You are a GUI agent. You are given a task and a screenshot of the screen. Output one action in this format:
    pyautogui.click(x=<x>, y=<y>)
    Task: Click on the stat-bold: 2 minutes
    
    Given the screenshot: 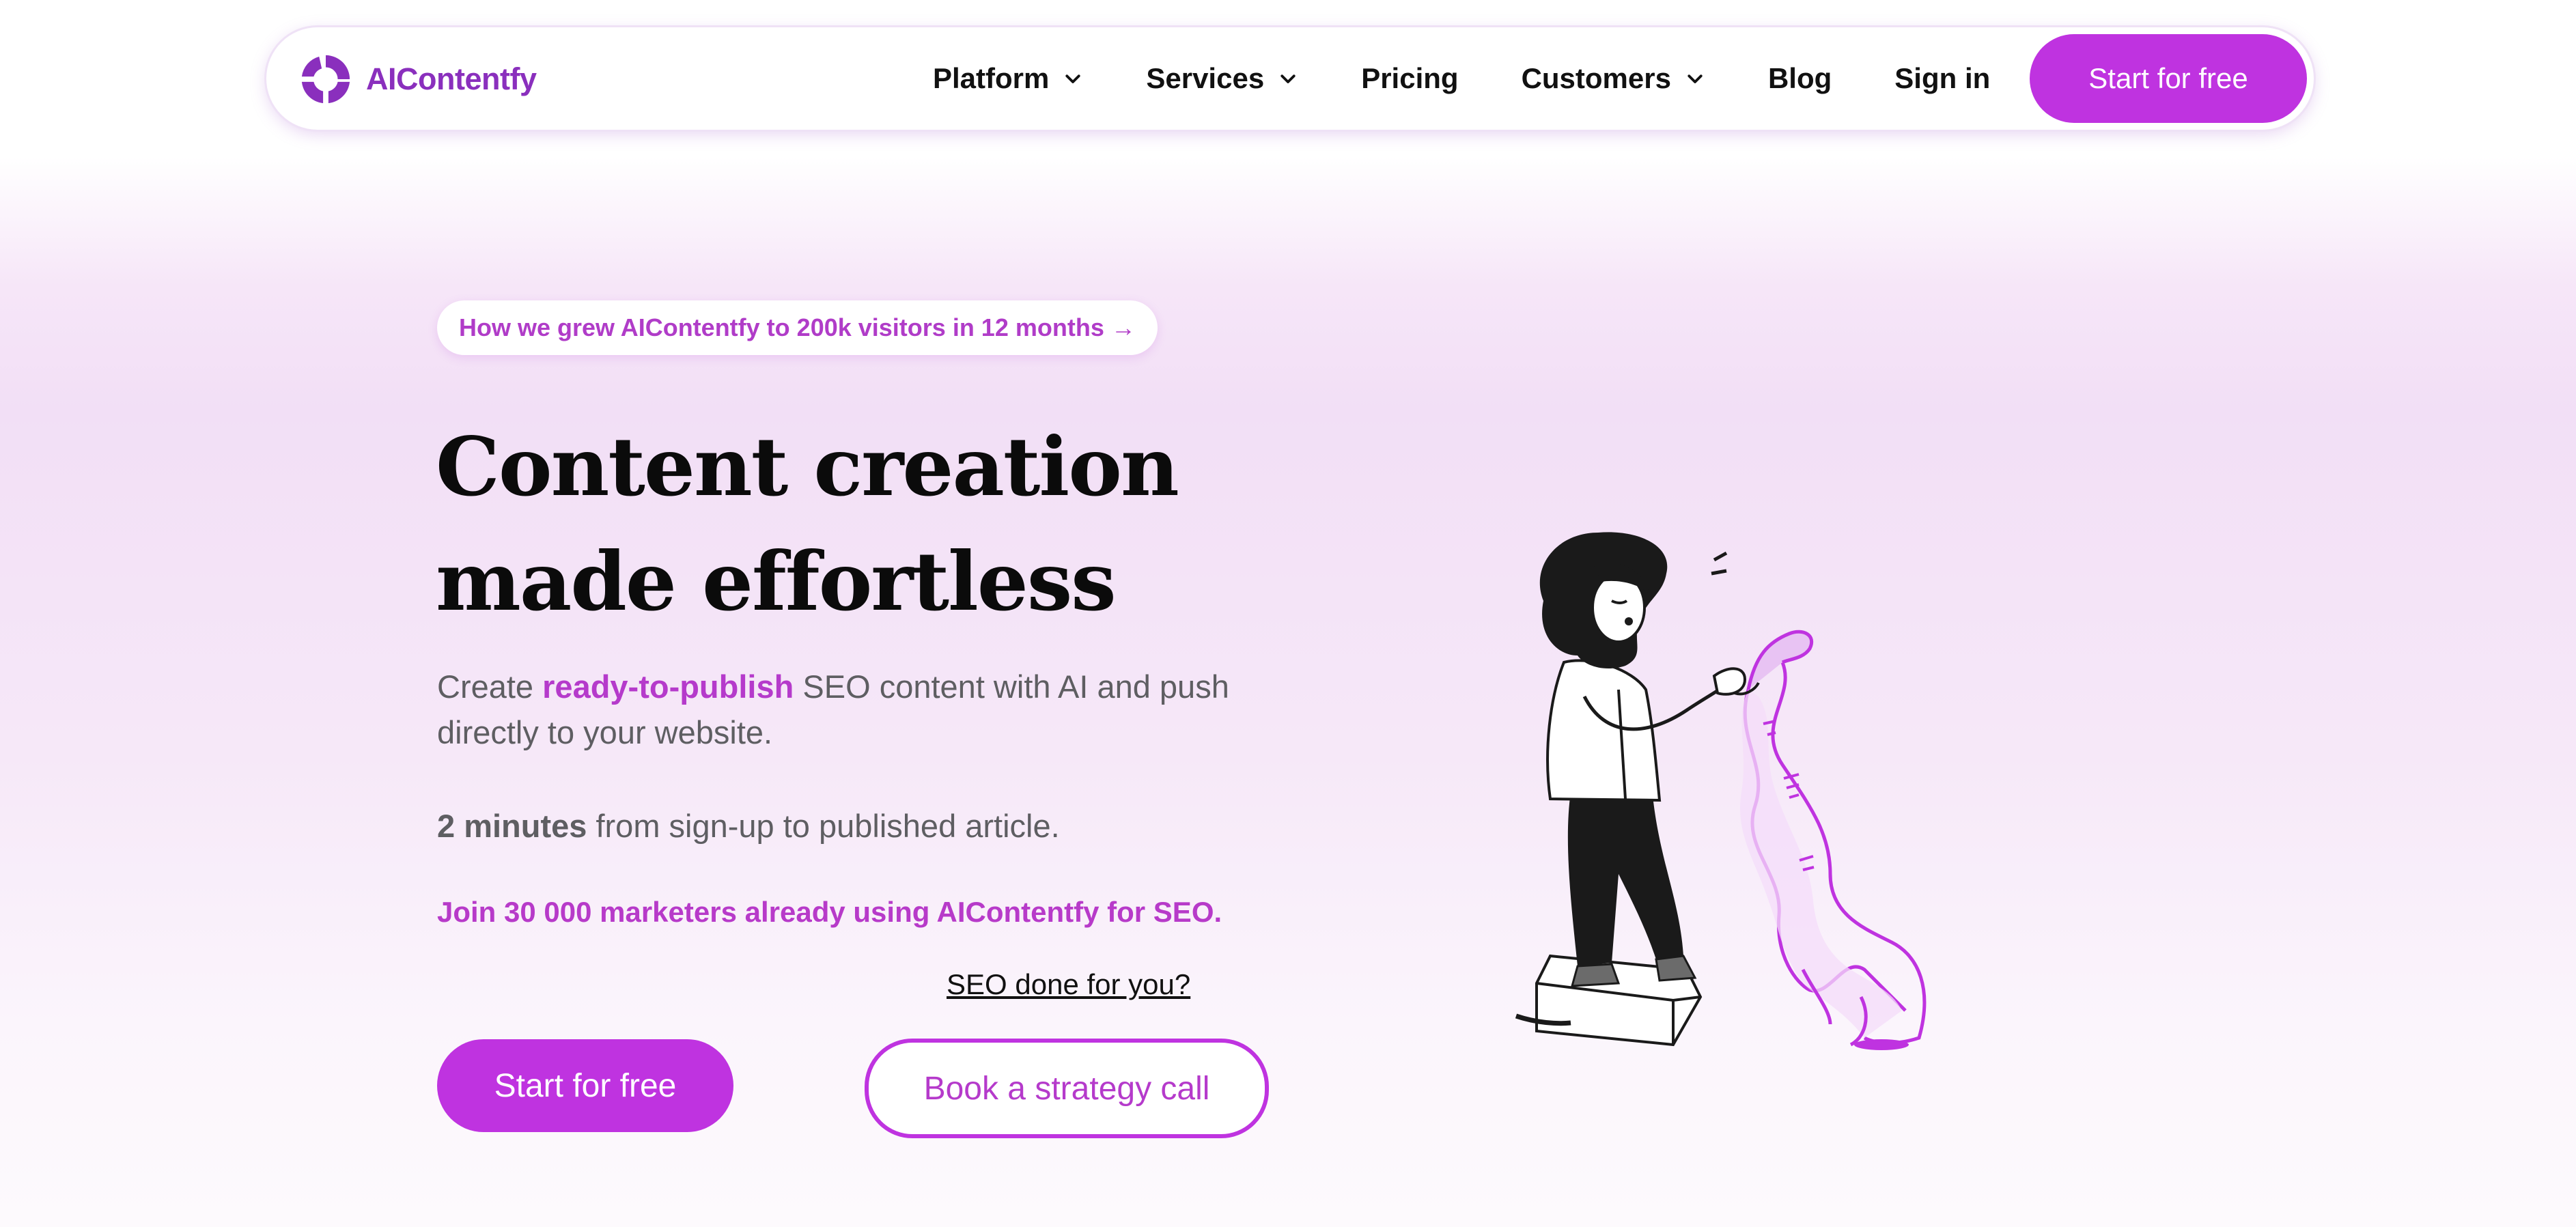 What is the action you would take?
    pyautogui.click(x=512, y=826)
    